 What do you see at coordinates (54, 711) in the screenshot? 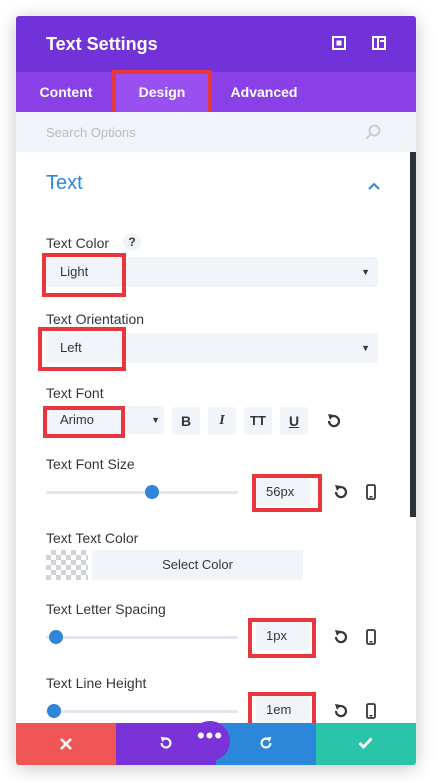
I see `line-height-slider-thumb` at bounding box center [54, 711].